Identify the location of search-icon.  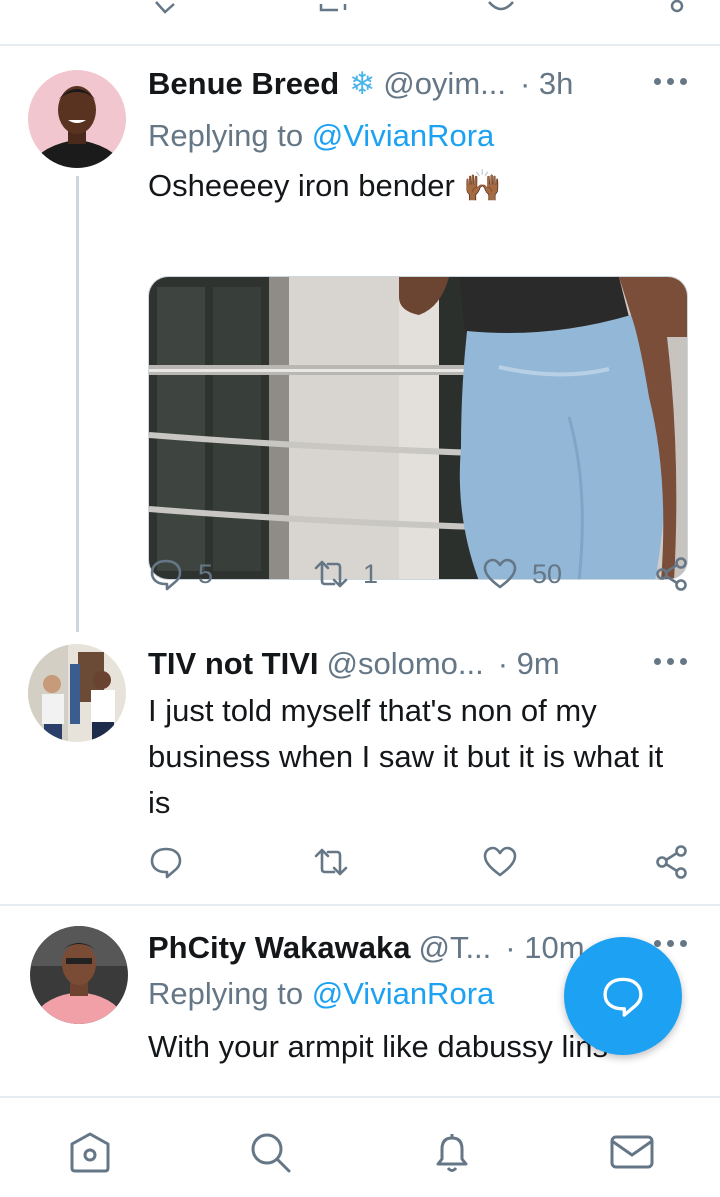
(271, 1153).